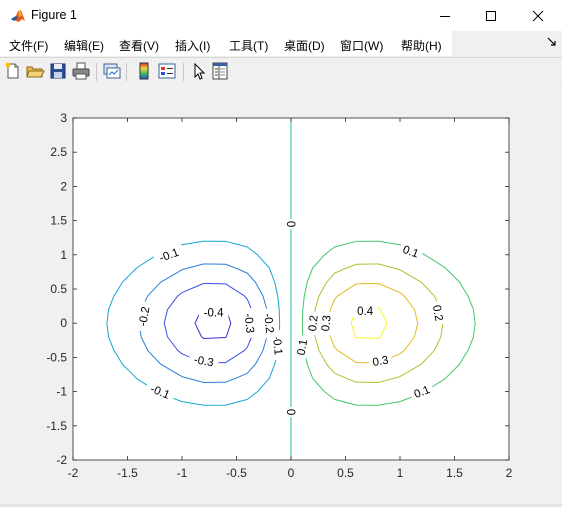 The width and height of the screenshot is (562, 507). I want to click on y-tick-label: -0.5, so click(56, 357).